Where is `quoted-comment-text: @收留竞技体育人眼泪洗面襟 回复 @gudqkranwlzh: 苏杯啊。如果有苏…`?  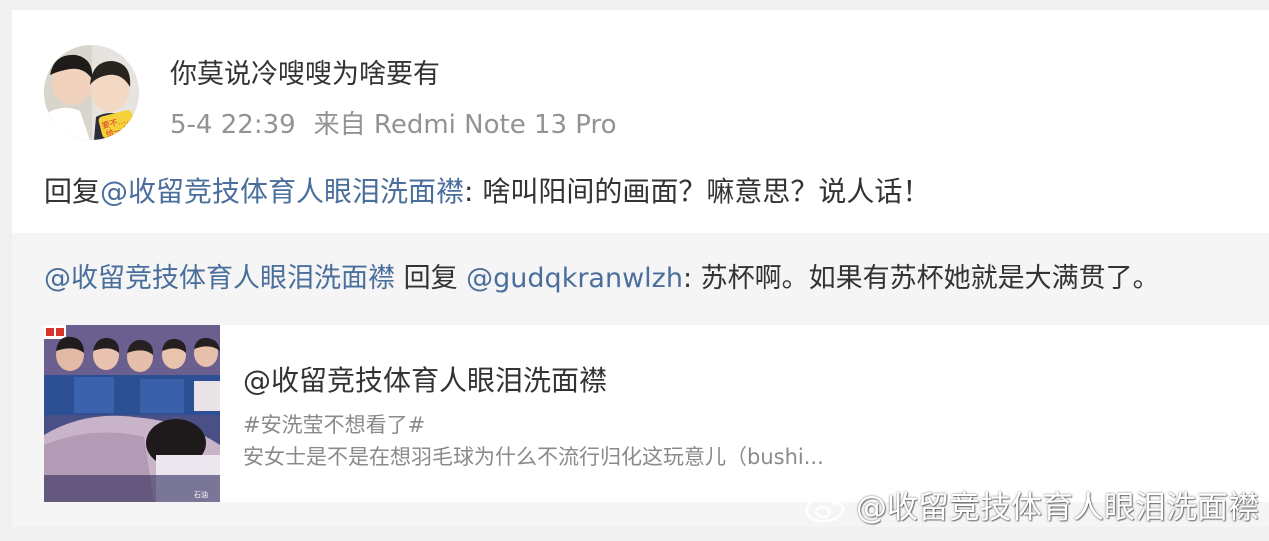 quoted-comment-text: @收留竞技体育人眼泪洗面襟 回复 @gudqkranwlzh: 苏杯啊。如果有苏… is located at coordinates (602, 275).